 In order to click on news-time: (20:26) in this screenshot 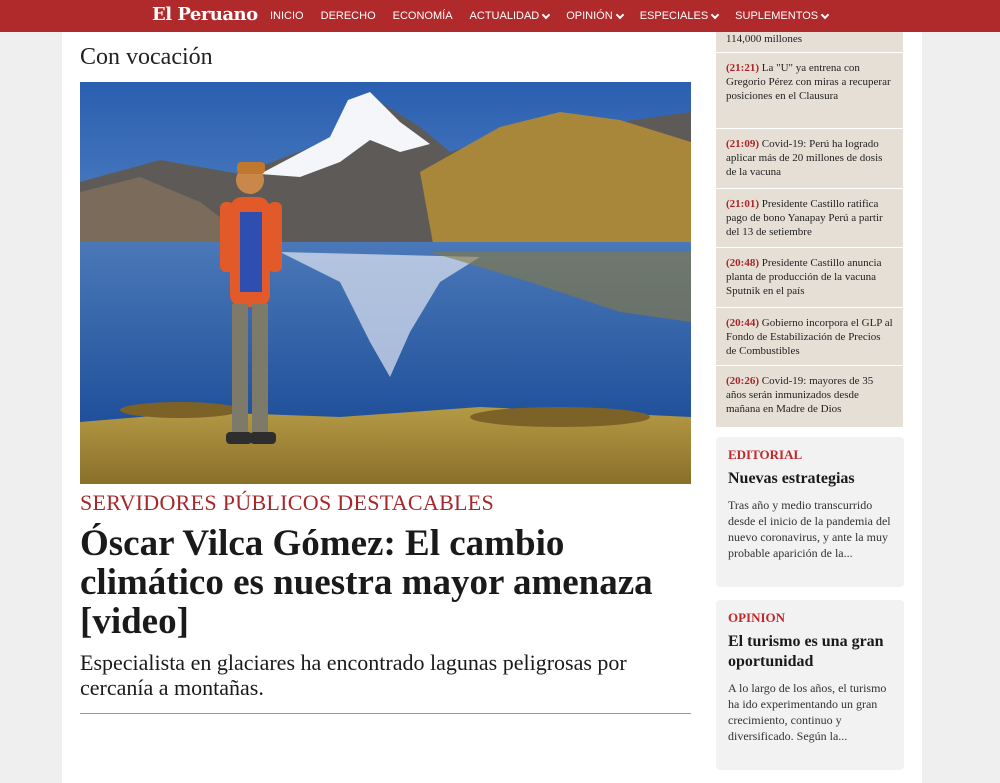, I will do `click(742, 381)`.